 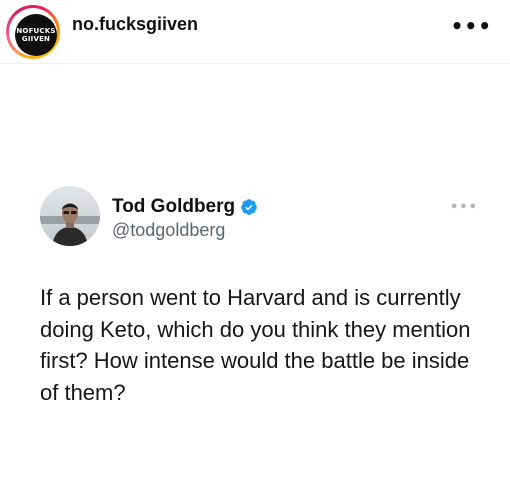 I want to click on post-header: NOFUCKS GIIVEN no.fucksgiiven •••, so click(x=255, y=32).